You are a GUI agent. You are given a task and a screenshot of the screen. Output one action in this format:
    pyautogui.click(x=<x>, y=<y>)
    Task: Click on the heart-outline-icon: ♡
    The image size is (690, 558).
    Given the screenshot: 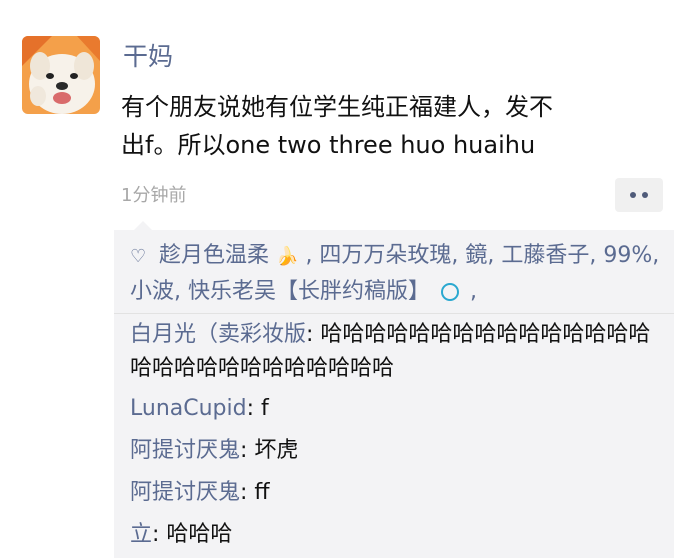 What is the action you would take?
    pyautogui.click(x=138, y=256)
    